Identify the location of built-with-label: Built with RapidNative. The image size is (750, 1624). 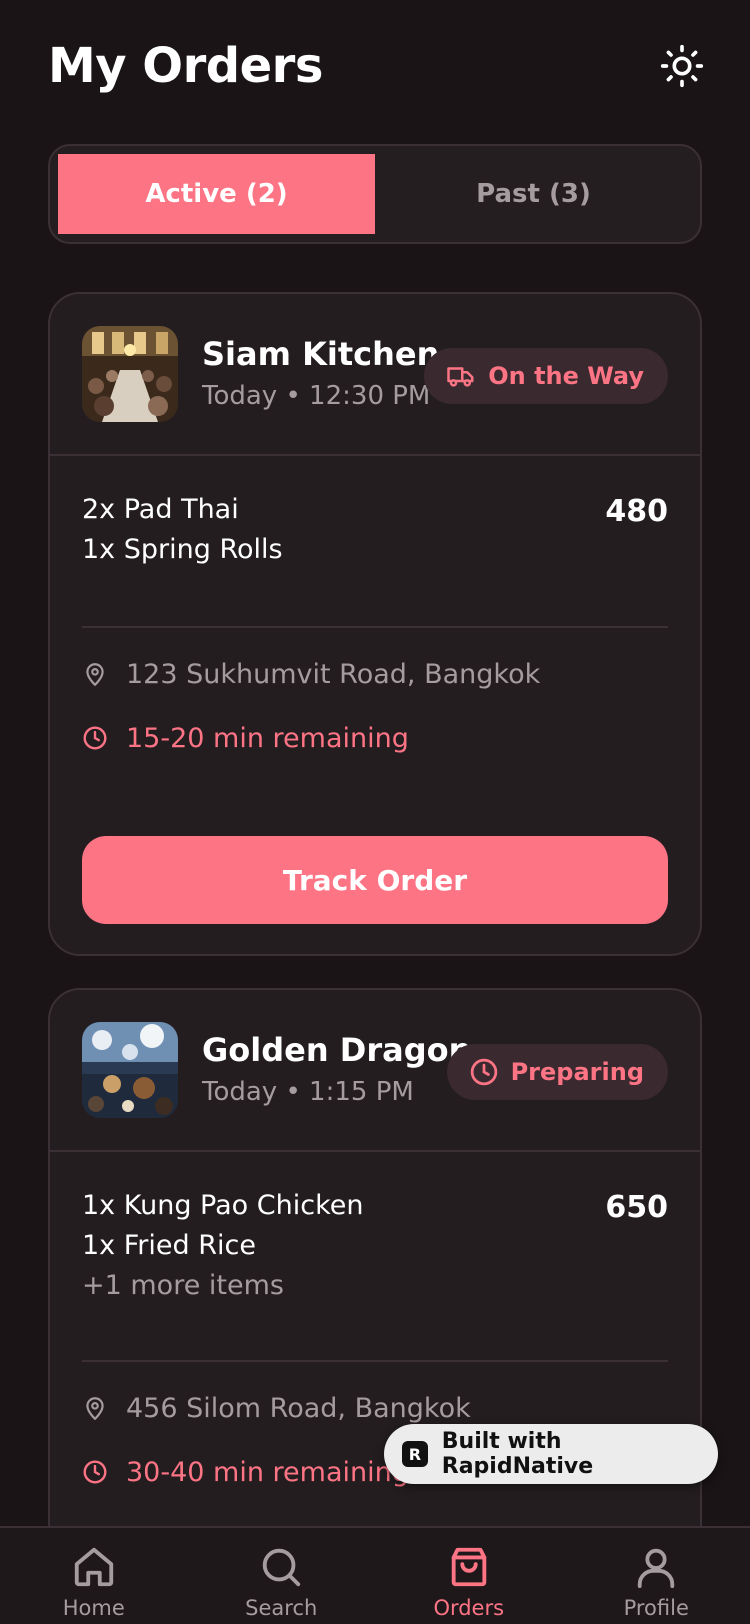
(517, 1454).